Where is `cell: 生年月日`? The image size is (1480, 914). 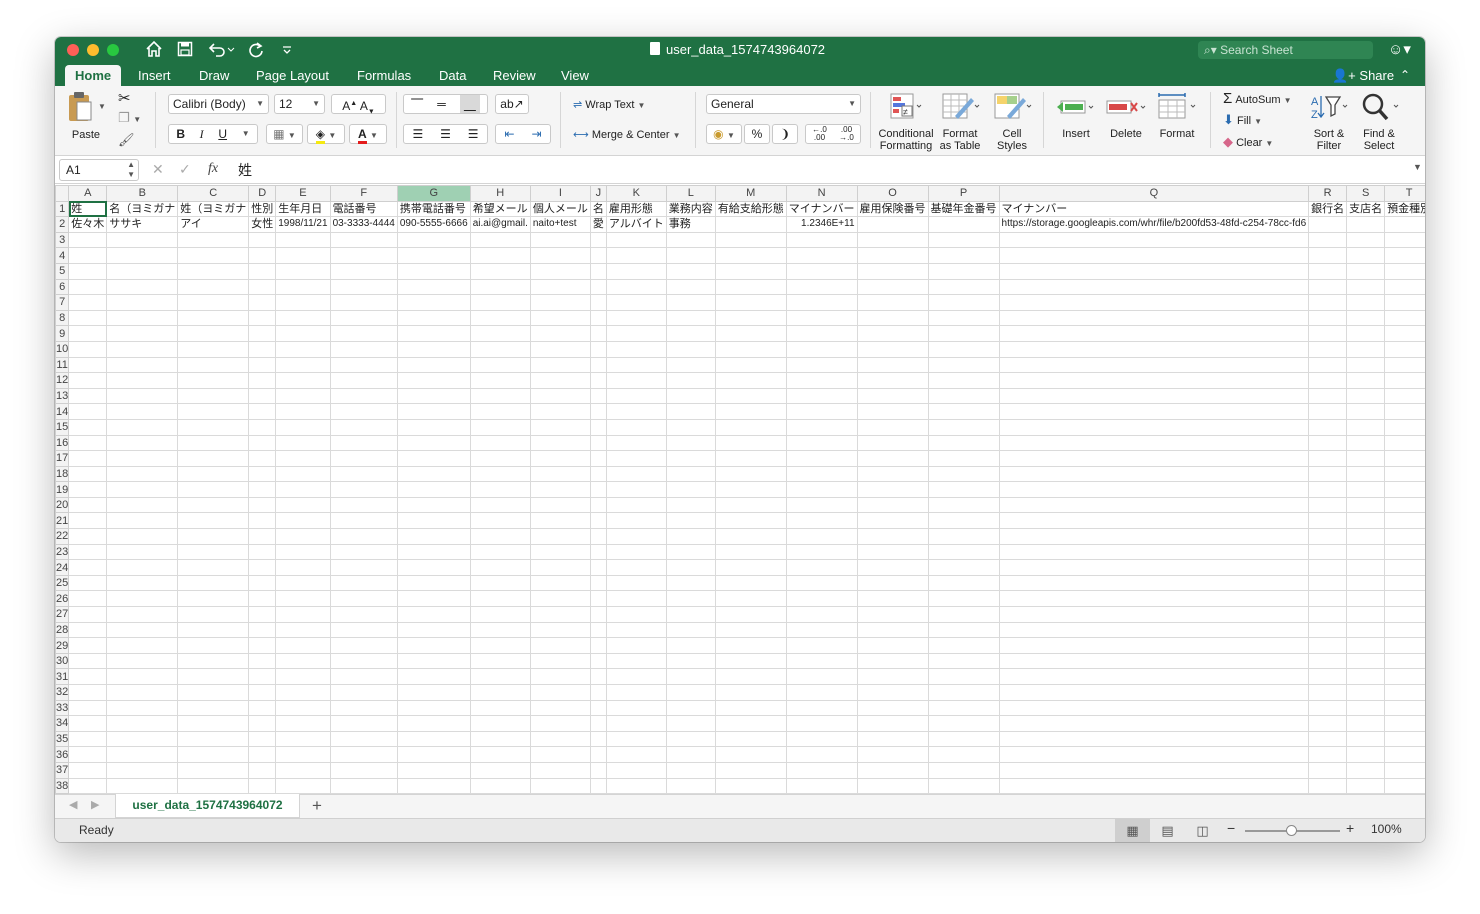 cell: 生年月日 is located at coordinates (303, 209).